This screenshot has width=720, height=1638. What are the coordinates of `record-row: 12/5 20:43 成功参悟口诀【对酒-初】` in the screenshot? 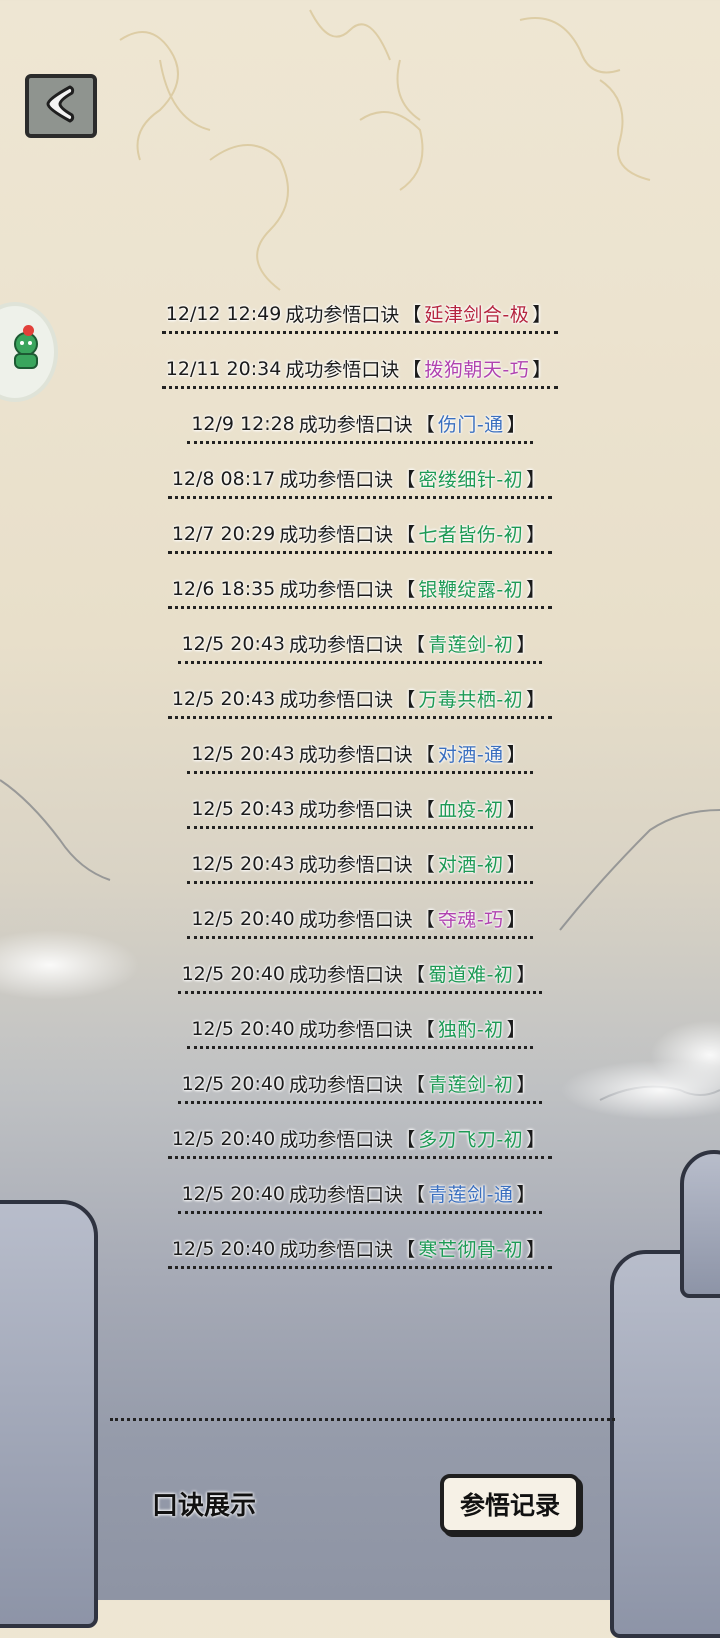 It's located at (360, 867).